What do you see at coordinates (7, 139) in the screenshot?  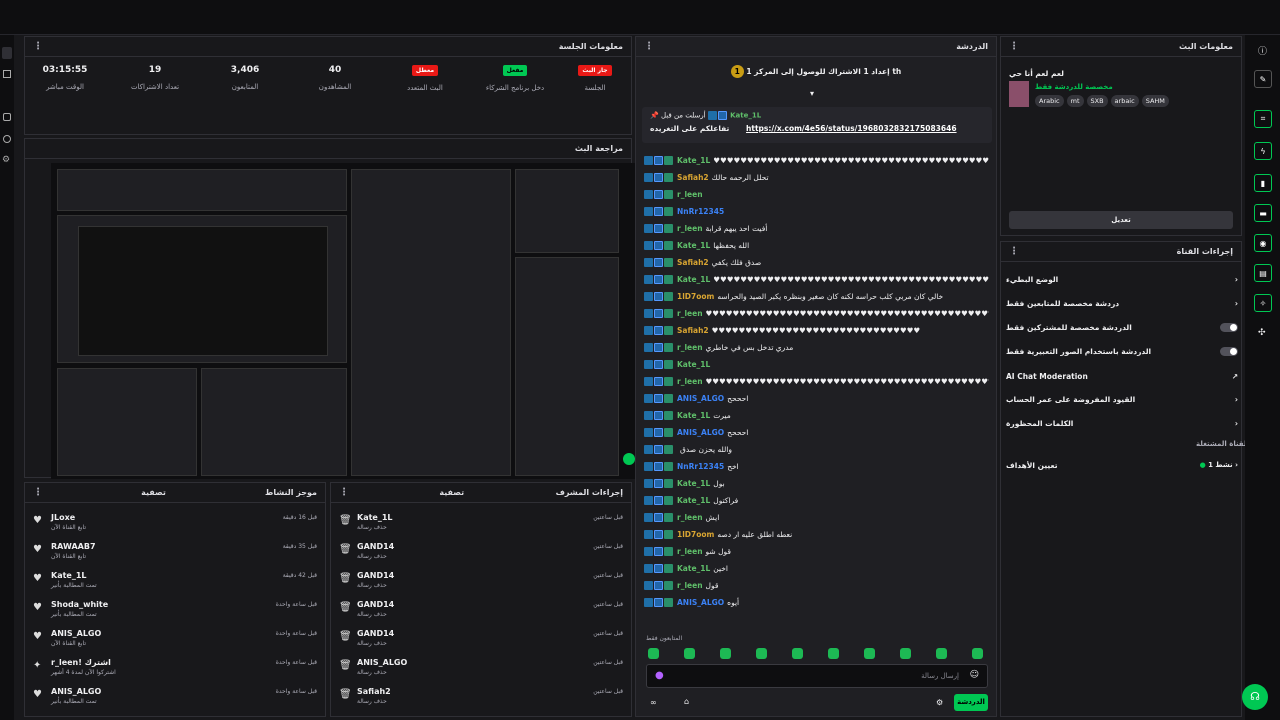 I see `users-icon` at bounding box center [7, 139].